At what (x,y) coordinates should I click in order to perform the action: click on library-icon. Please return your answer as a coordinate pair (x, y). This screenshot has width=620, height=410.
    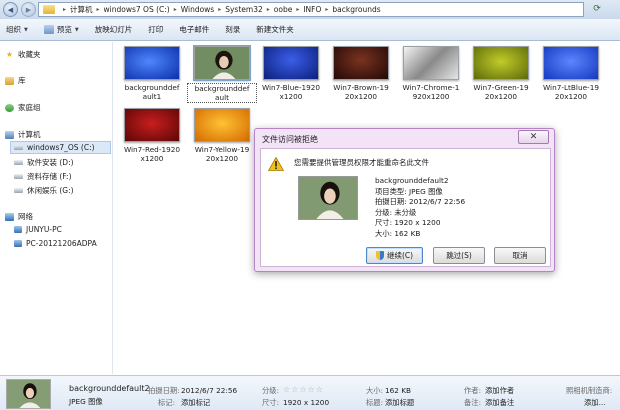
    Looking at the image, I should click on (9, 80).